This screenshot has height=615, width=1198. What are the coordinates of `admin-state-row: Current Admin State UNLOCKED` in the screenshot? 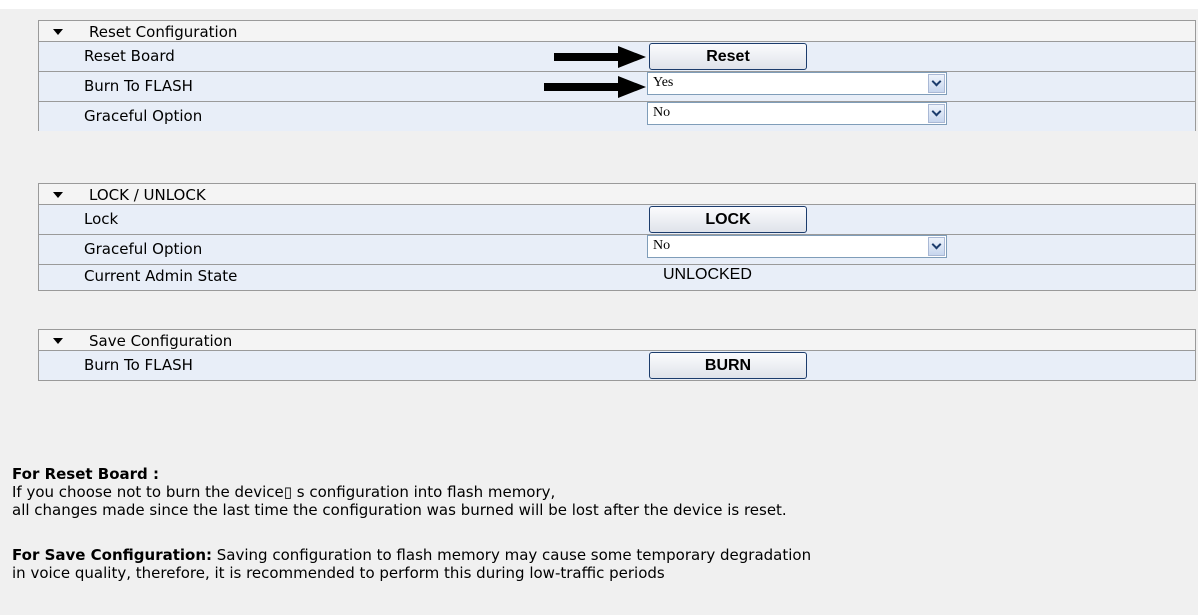 It's located at (617, 277).